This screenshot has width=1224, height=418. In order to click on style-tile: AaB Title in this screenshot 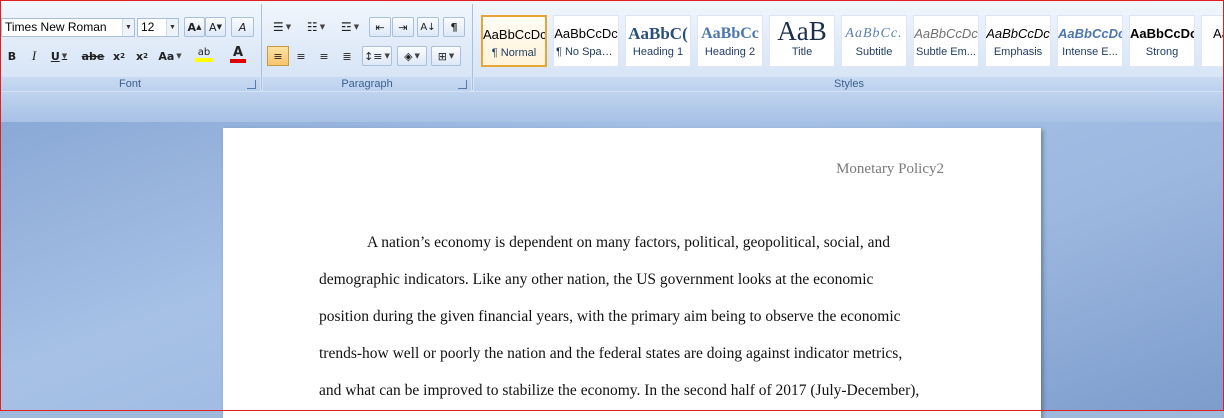, I will do `click(802, 41)`.